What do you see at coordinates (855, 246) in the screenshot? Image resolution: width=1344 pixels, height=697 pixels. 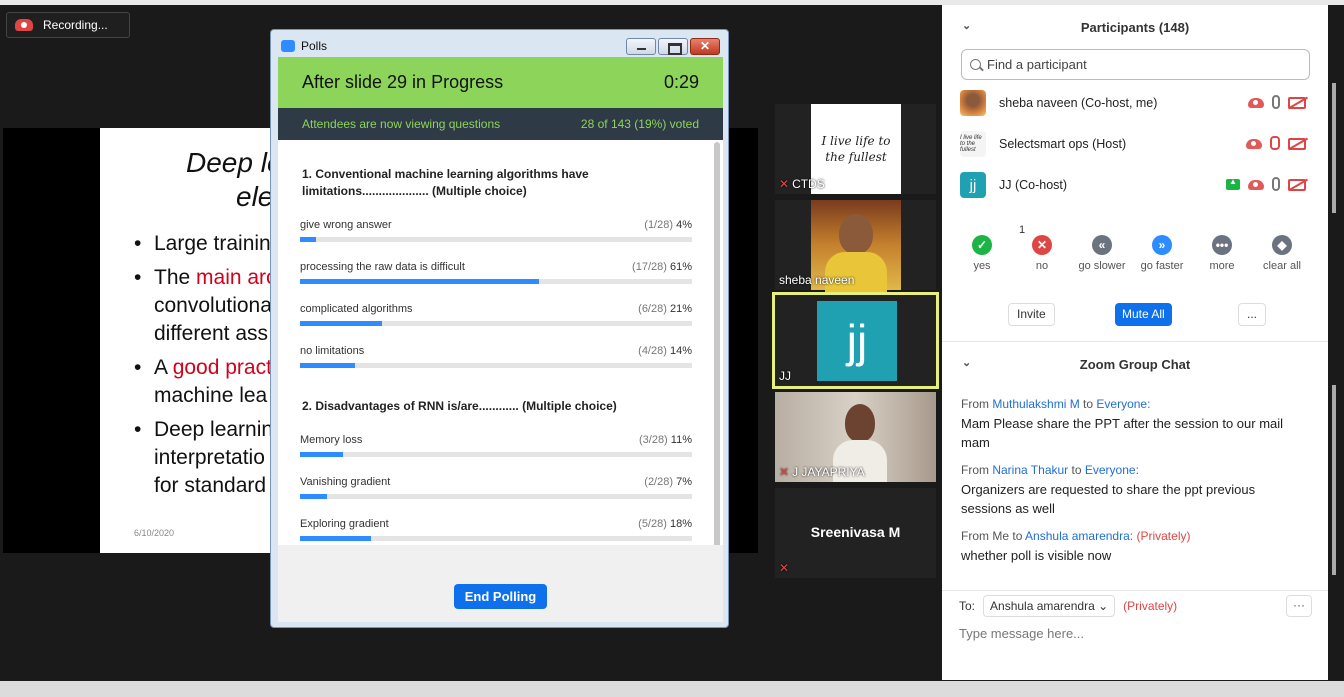 I see `video-tile-sheba: sheba naveen` at bounding box center [855, 246].